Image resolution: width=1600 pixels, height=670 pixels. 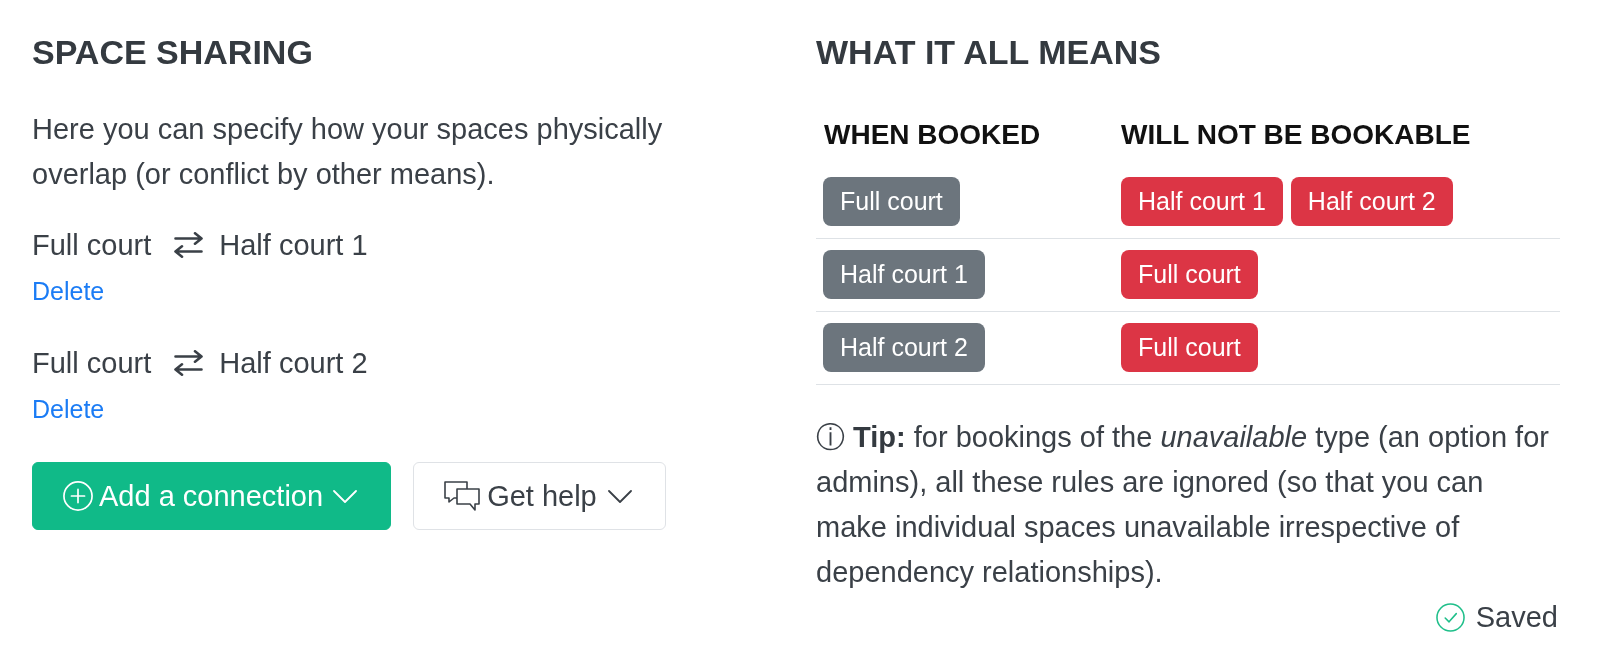 I want to click on column-header: WILL NOT BE BOOKABLE, so click(x=1296, y=135).